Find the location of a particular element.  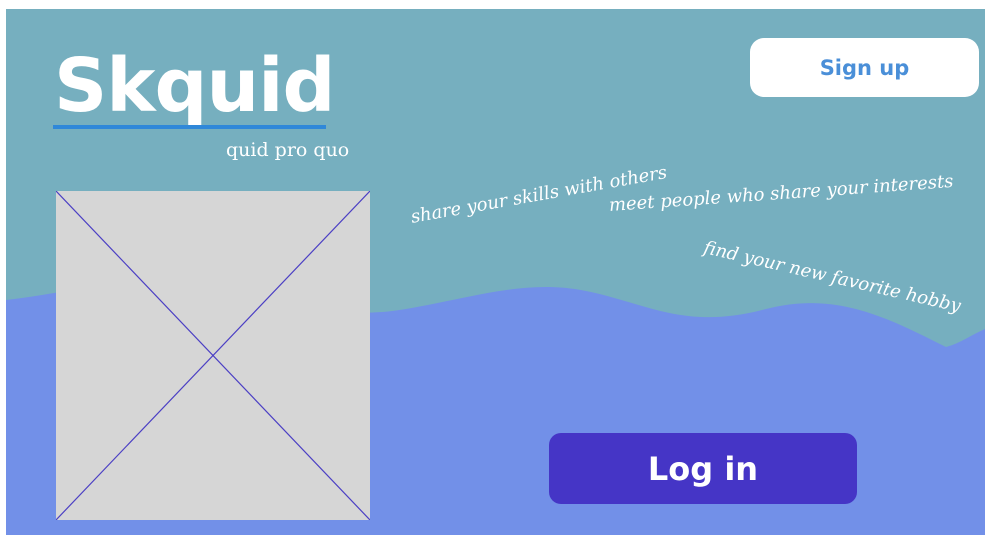

logo-underline is located at coordinates (189, 127).